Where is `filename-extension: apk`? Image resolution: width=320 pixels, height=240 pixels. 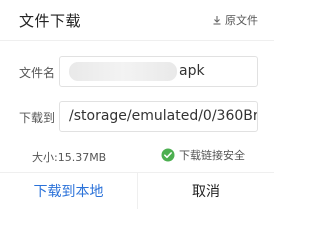 filename-extension: apk is located at coordinates (192, 71).